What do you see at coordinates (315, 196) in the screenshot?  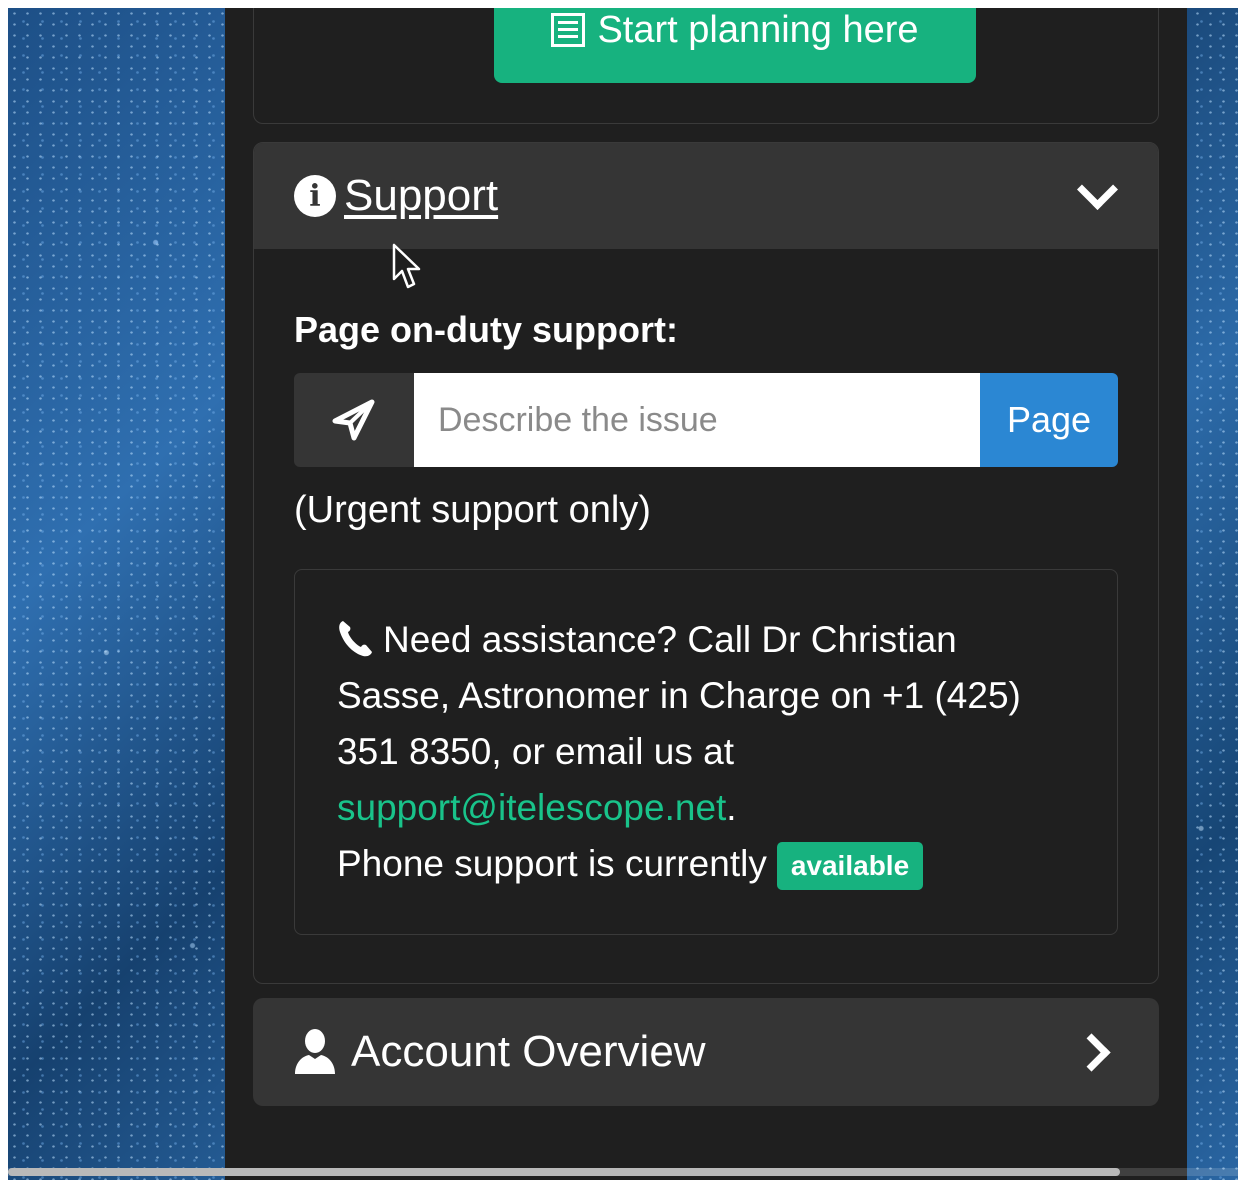 I see `info-circle-icon: i` at bounding box center [315, 196].